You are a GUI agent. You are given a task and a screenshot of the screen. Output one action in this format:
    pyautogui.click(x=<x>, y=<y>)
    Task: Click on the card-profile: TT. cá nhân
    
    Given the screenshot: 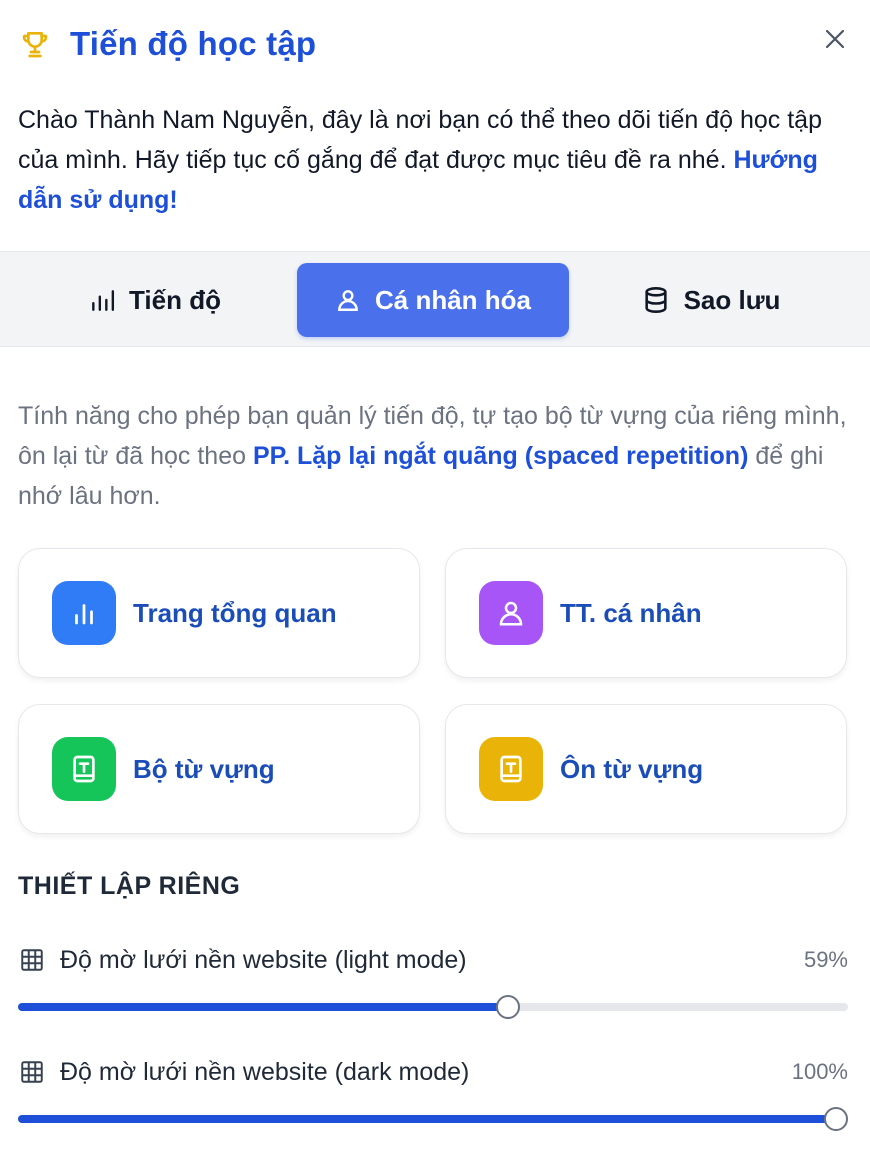 What is the action you would take?
    pyautogui.click(x=646, y=613)
    